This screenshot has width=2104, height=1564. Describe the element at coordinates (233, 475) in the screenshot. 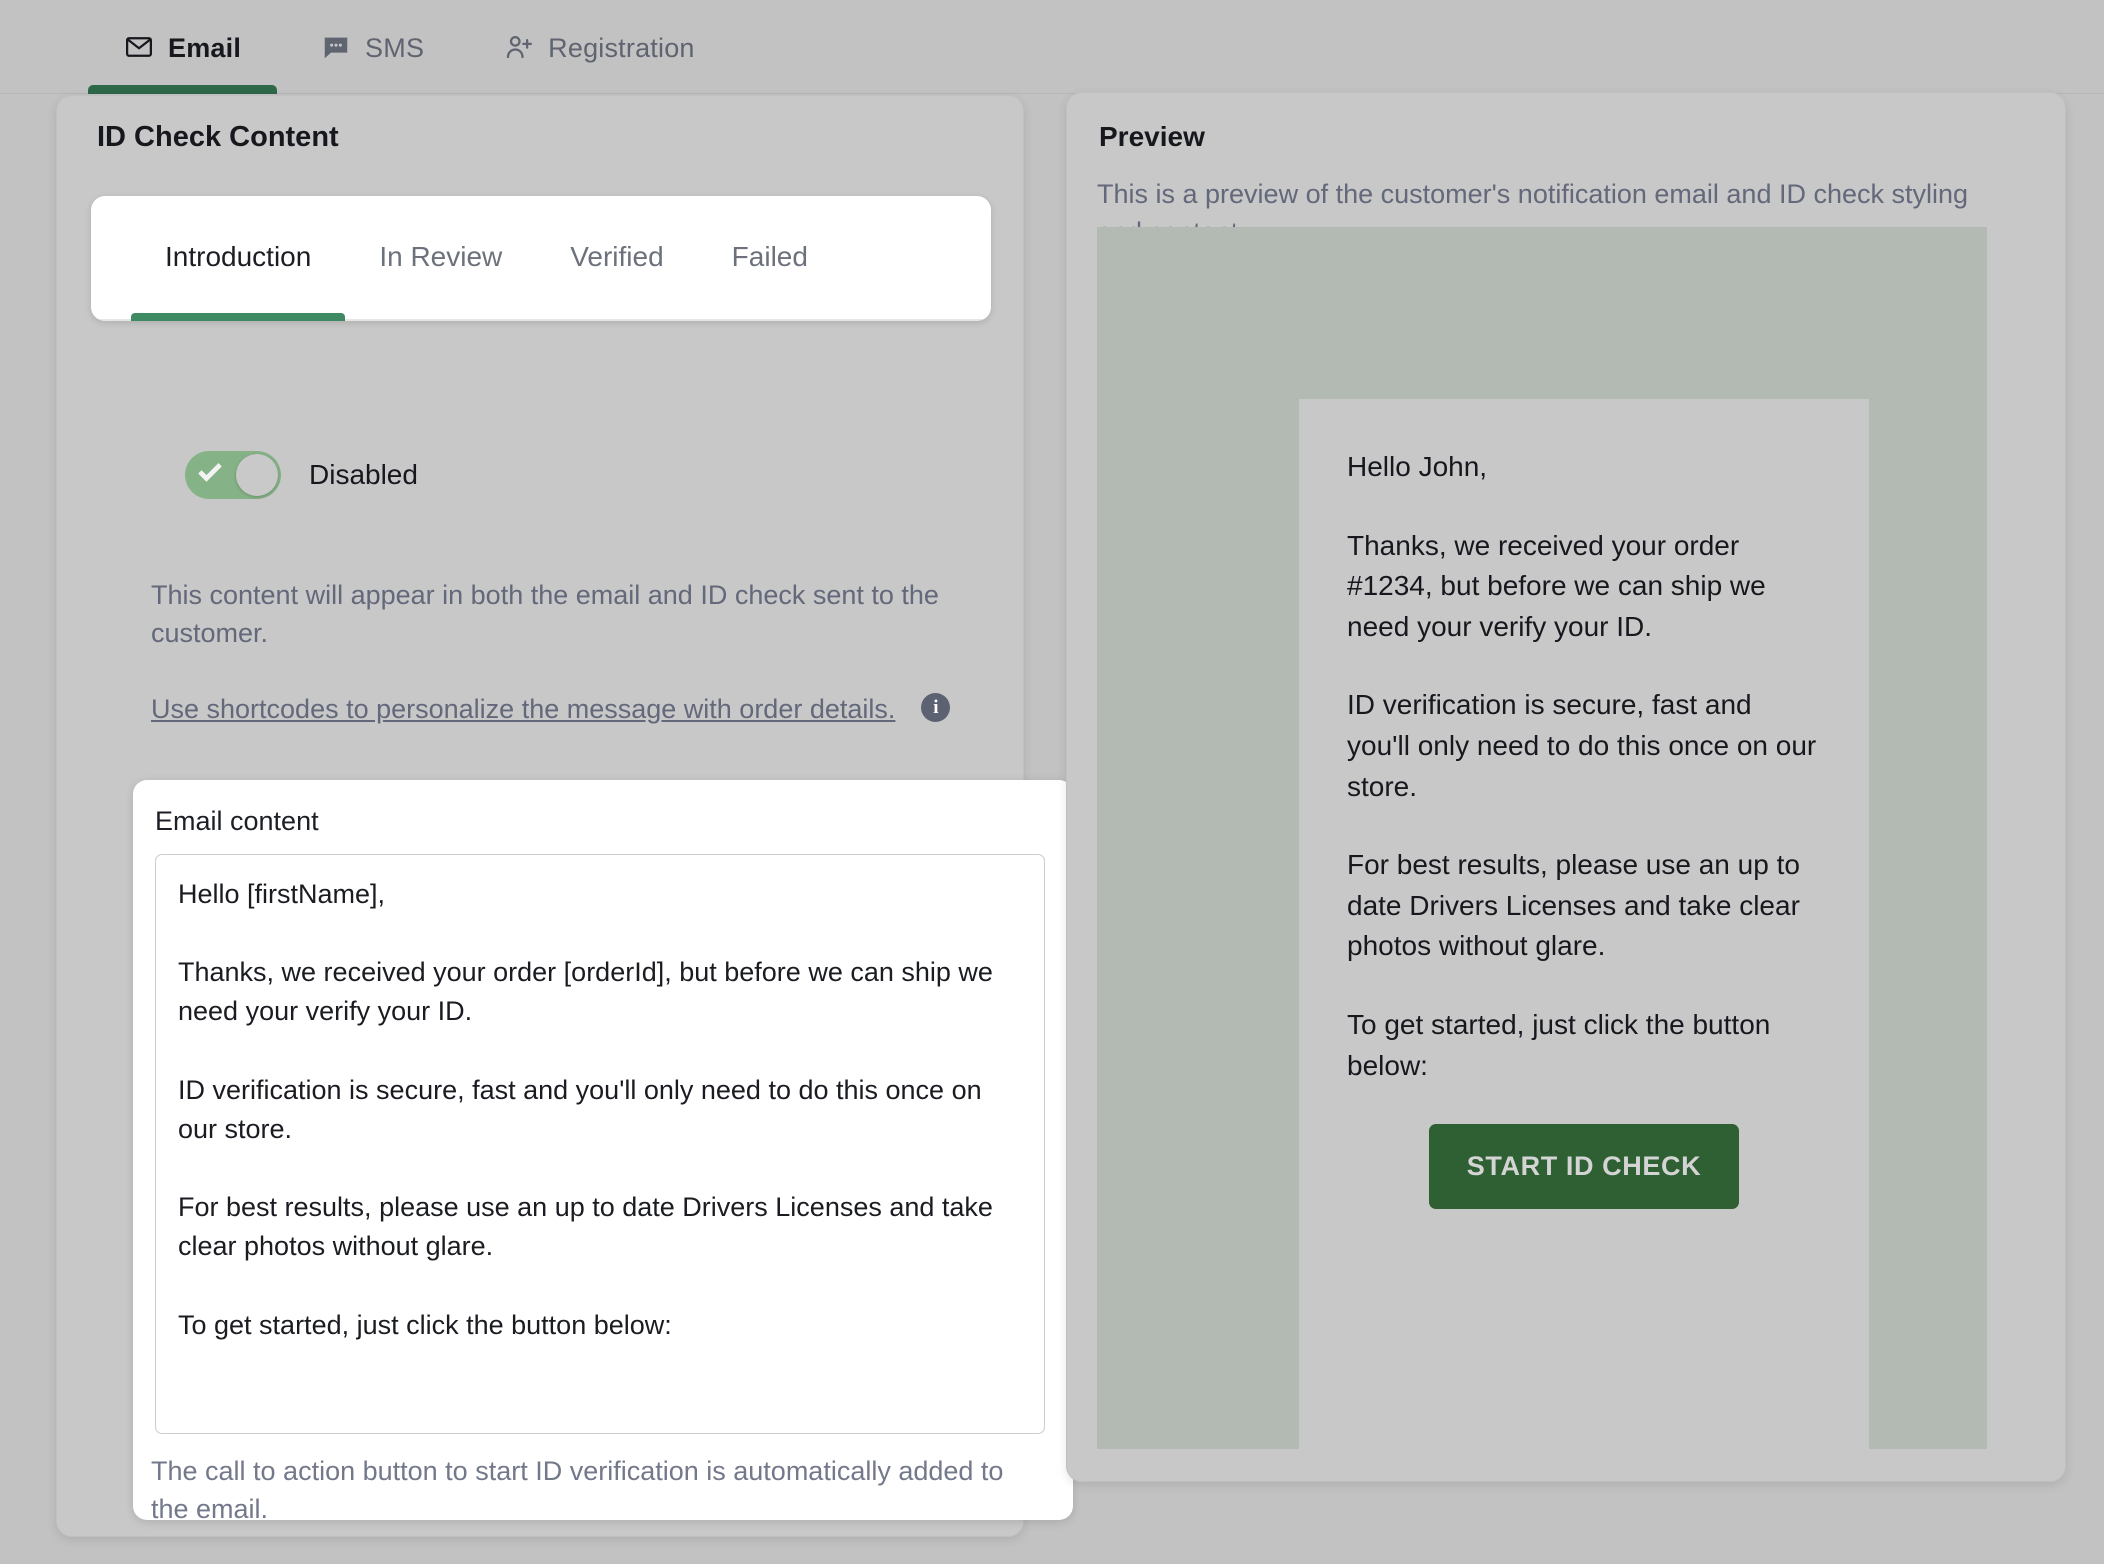

I see `enable-toggle` at that location.